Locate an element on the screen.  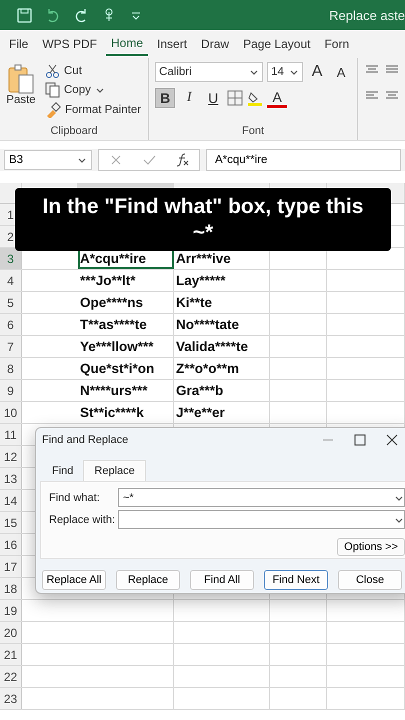
table-cell: N****urs*** is located at coordinates (126, 390).